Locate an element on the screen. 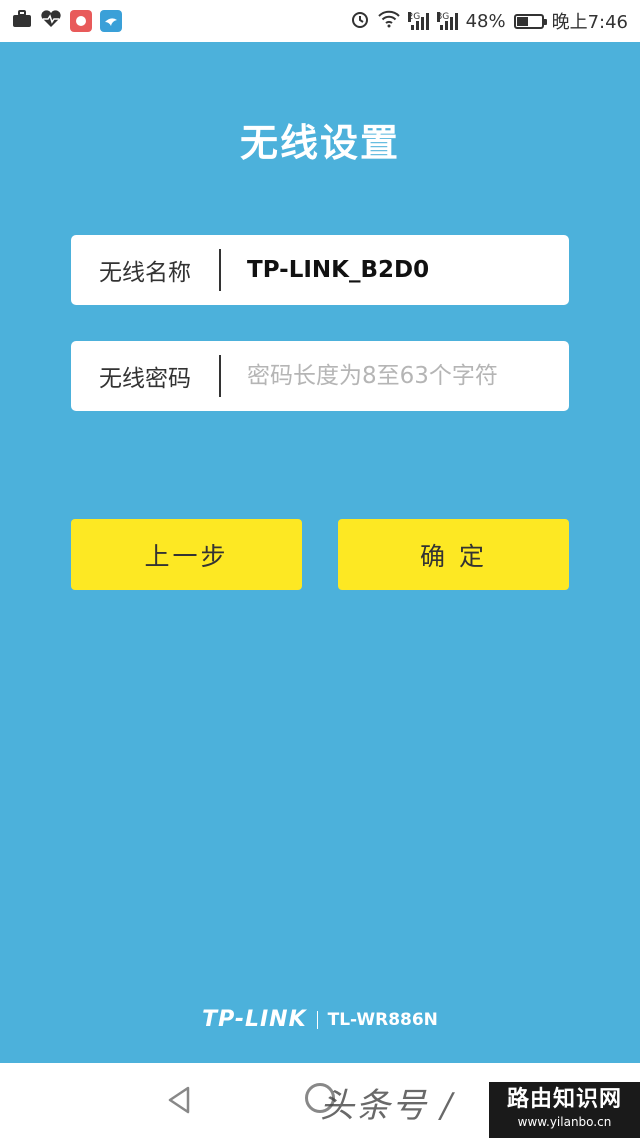 The width and height of the screenshot is (640, 1138). brand-separator is located at coordinates (317, 1019).